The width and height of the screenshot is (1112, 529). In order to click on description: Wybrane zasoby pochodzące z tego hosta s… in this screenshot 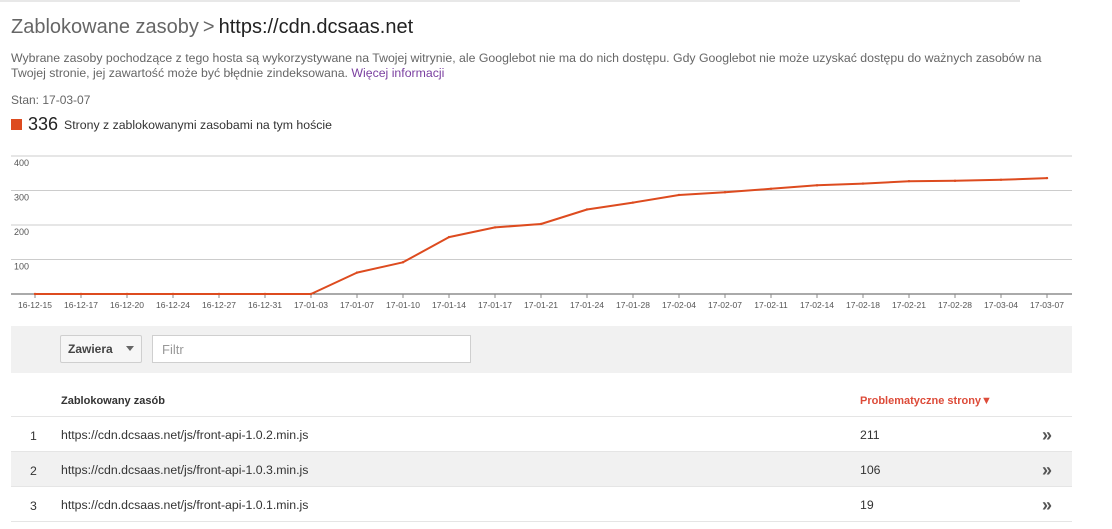, I will do `click(531, 66)`.